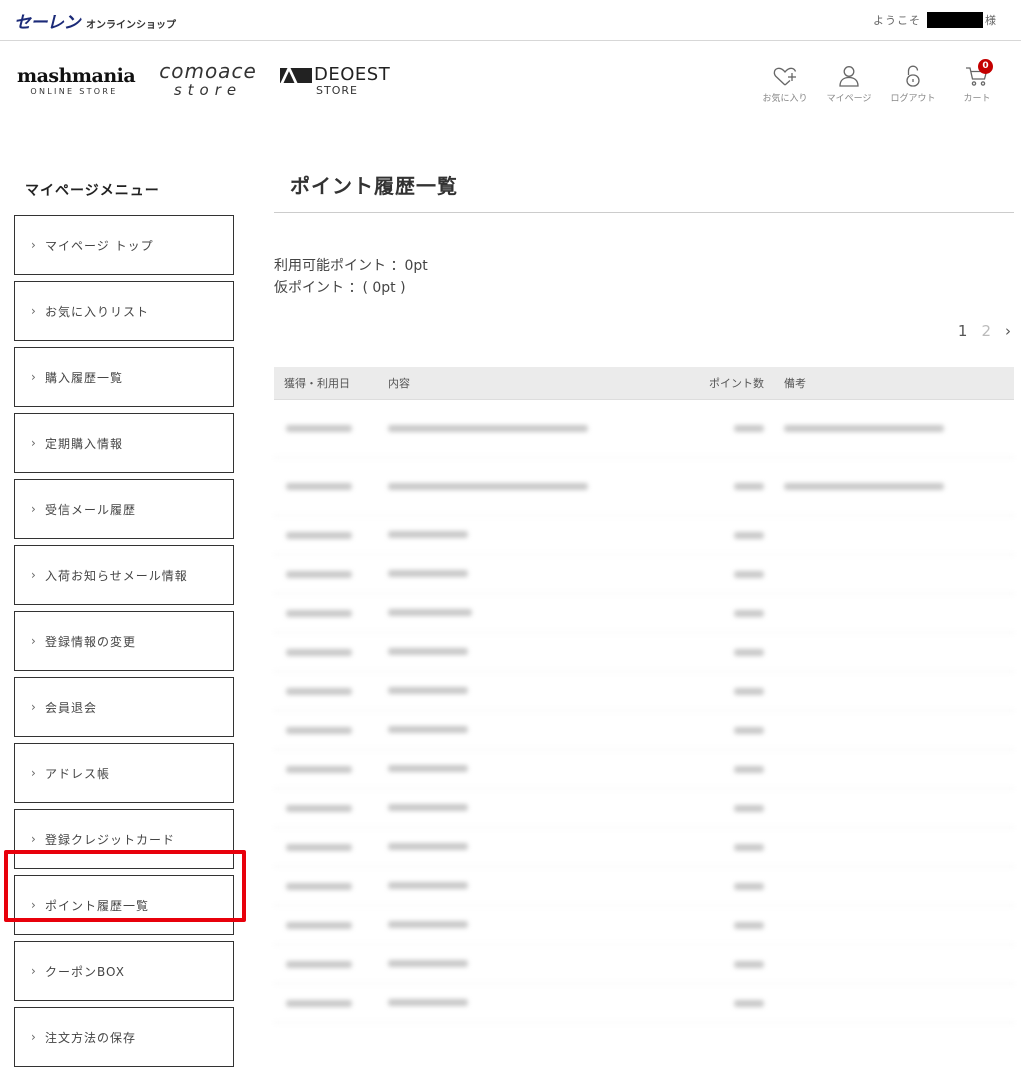 This screenshot has height=1073, width=1021. Describe the element at coordinates (124, 971) in the screenshot. I see `sidebar-item-coupon-box: › クーポンBOX` at that location.